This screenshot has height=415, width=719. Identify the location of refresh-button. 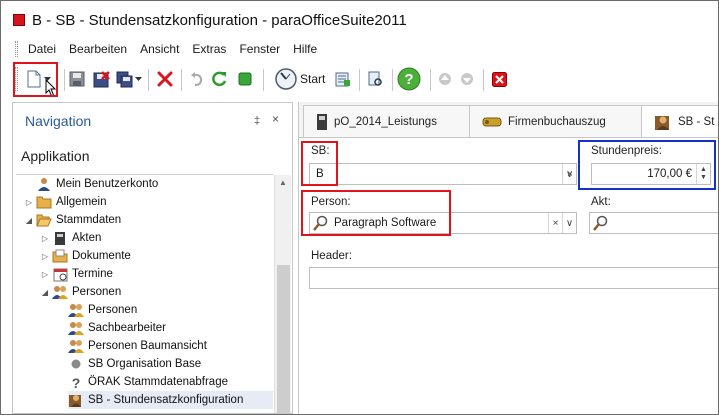
(219, 79).